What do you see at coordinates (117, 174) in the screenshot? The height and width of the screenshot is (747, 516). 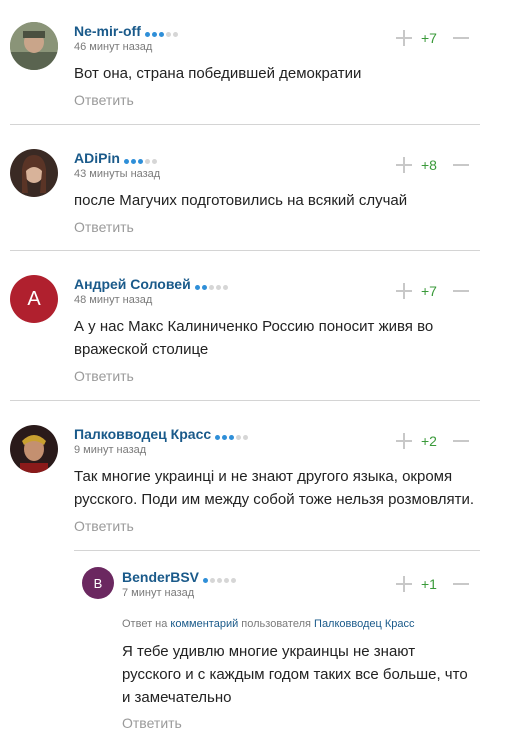 I see `comment-time: 43 минуты назад` at bounding box center [117, 174].